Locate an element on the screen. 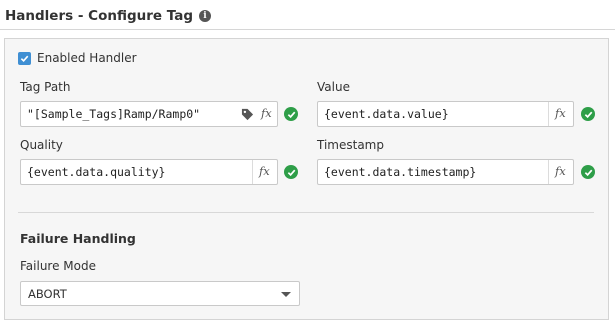 The image size is (615, 324). page-header: Handlers - Configure Tag i is located at coordinates (108, 16).